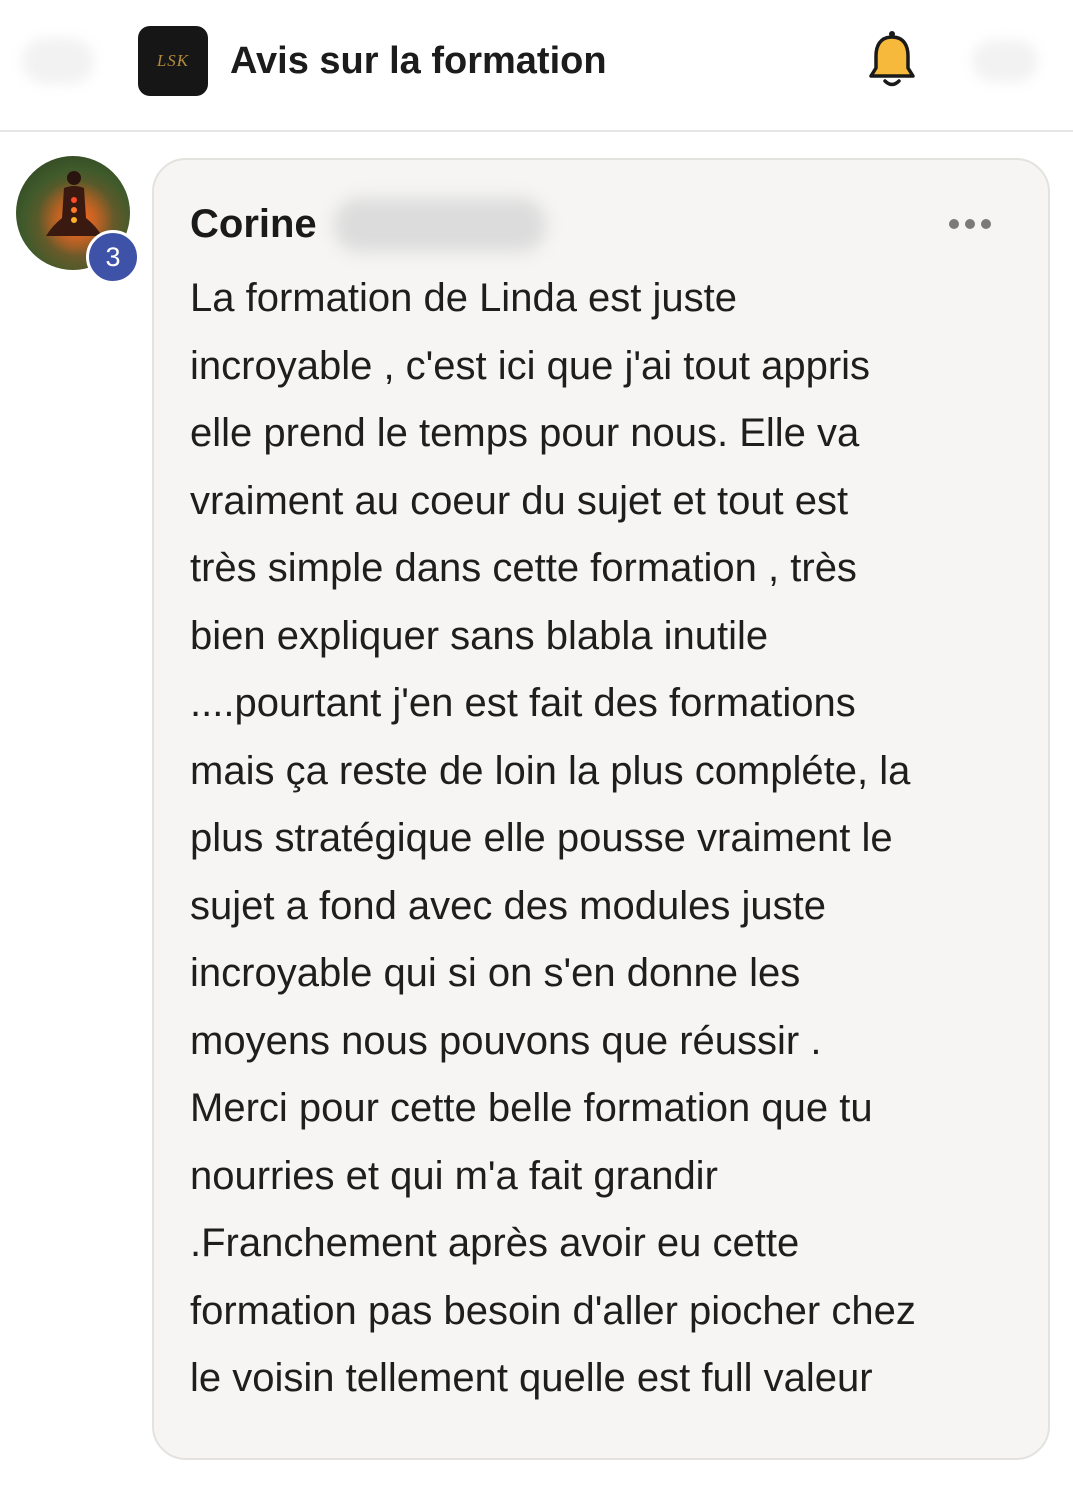 Image resolution: width=1073 pixels, height=1487 pixels. I want to click on body-line: incroyable qui si on s'en donne les, so click(495, 973).